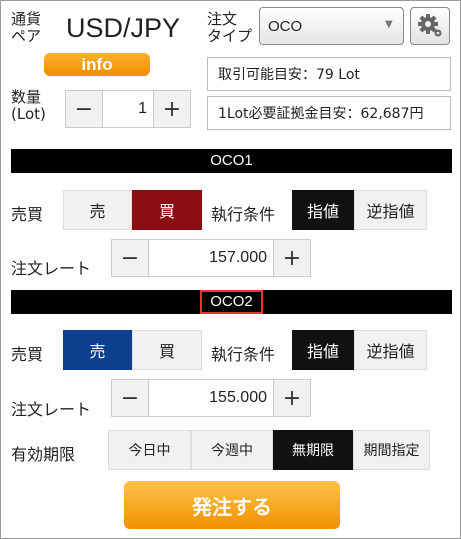 The height and width of the screenshot is (539, 461). Describe the element at coordinates (97, 64) in the screenshot. I see `info-button: info` at that location.